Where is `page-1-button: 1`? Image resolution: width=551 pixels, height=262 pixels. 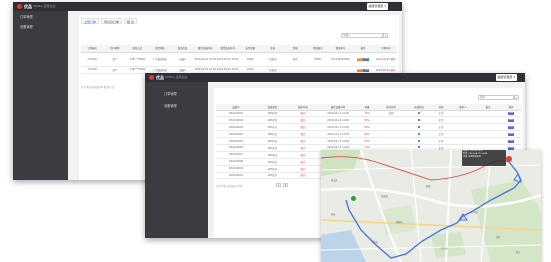
page-1-button: 1 is located at coordinates (278, 185).